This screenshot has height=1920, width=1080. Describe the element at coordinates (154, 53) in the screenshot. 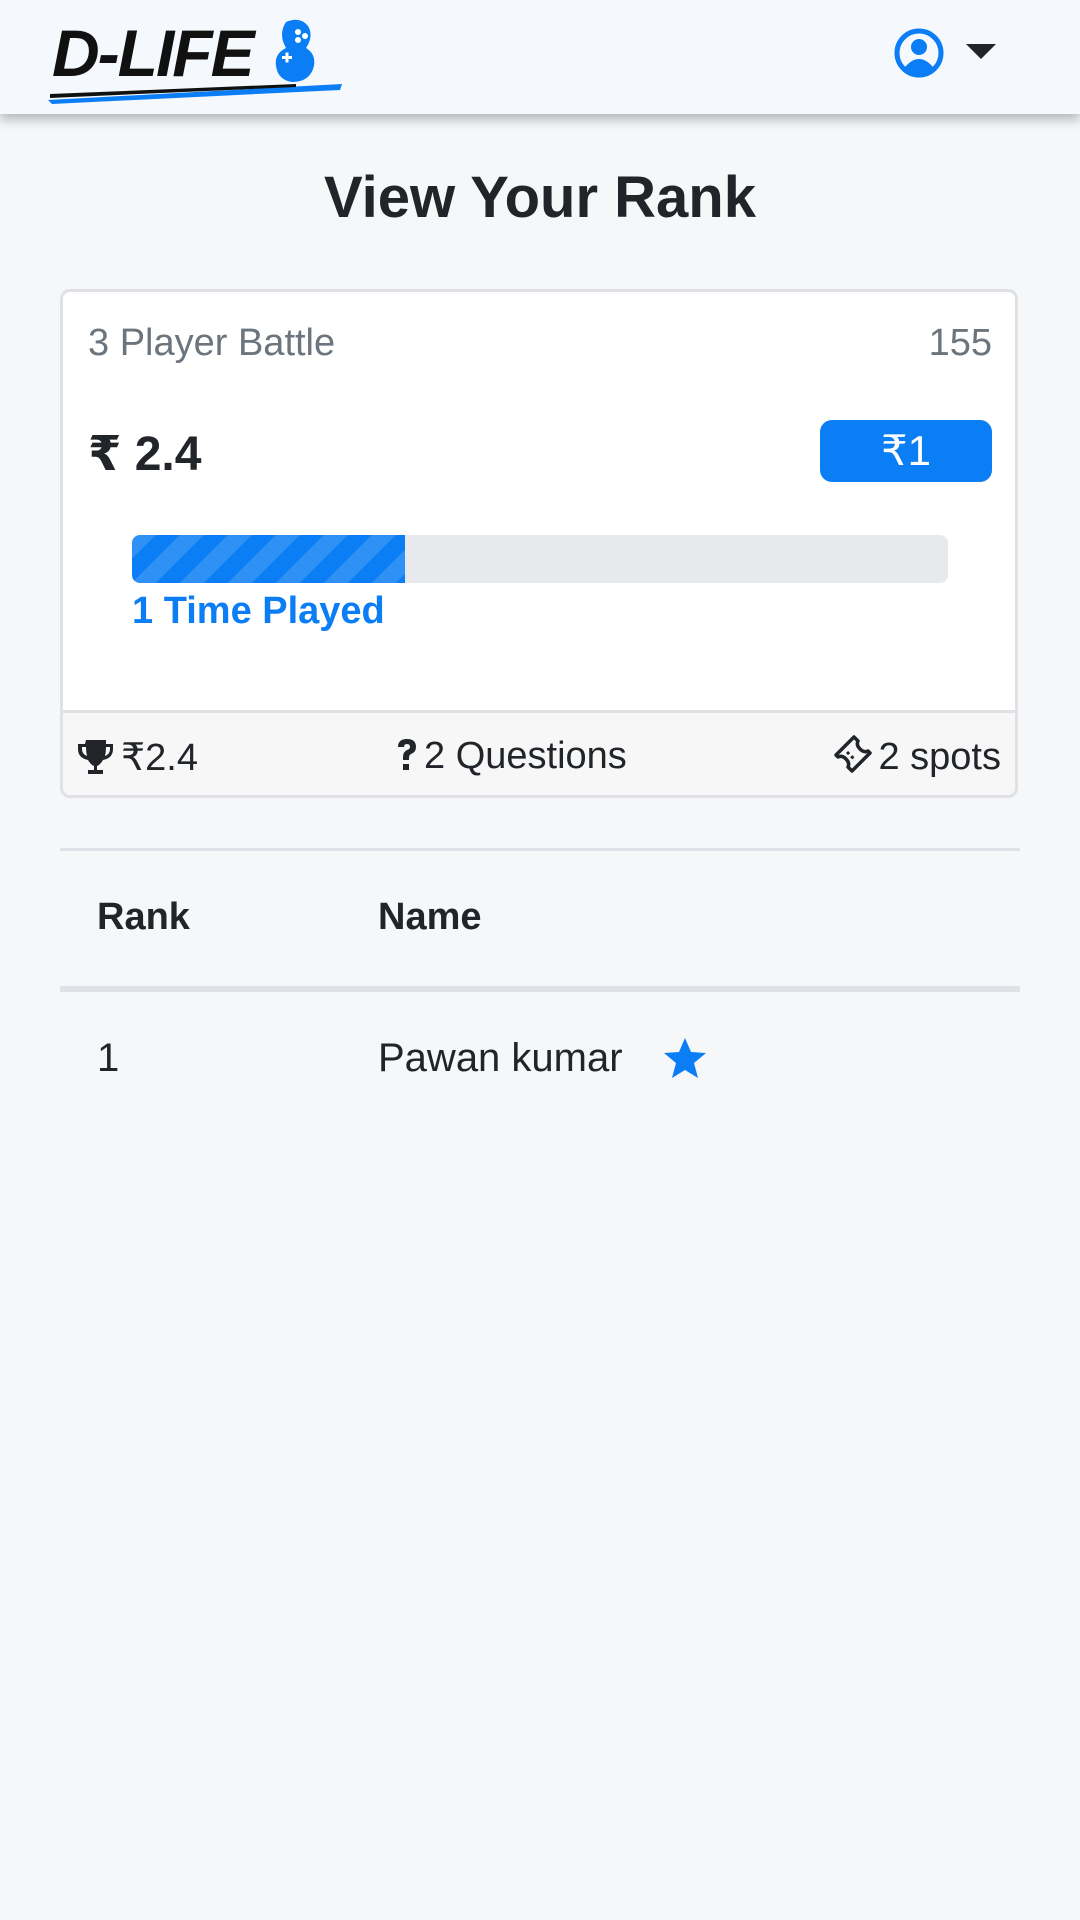

I see `logo-text: D-LIFE` at that location.